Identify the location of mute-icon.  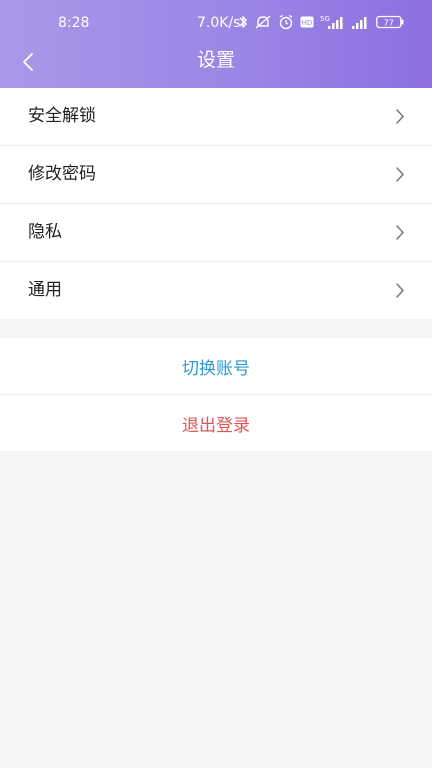
(263, 22).